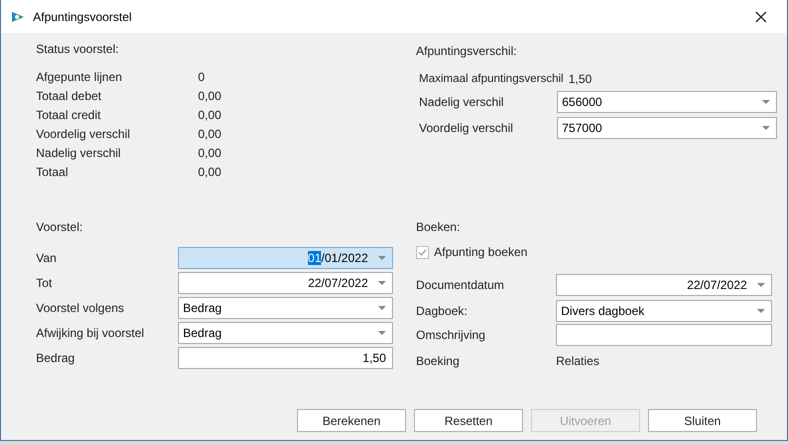  What do you see at coordinates (451, 335) in the screenshot?
I see `field-label: Omschrijving` at bounding box center [451, 335].